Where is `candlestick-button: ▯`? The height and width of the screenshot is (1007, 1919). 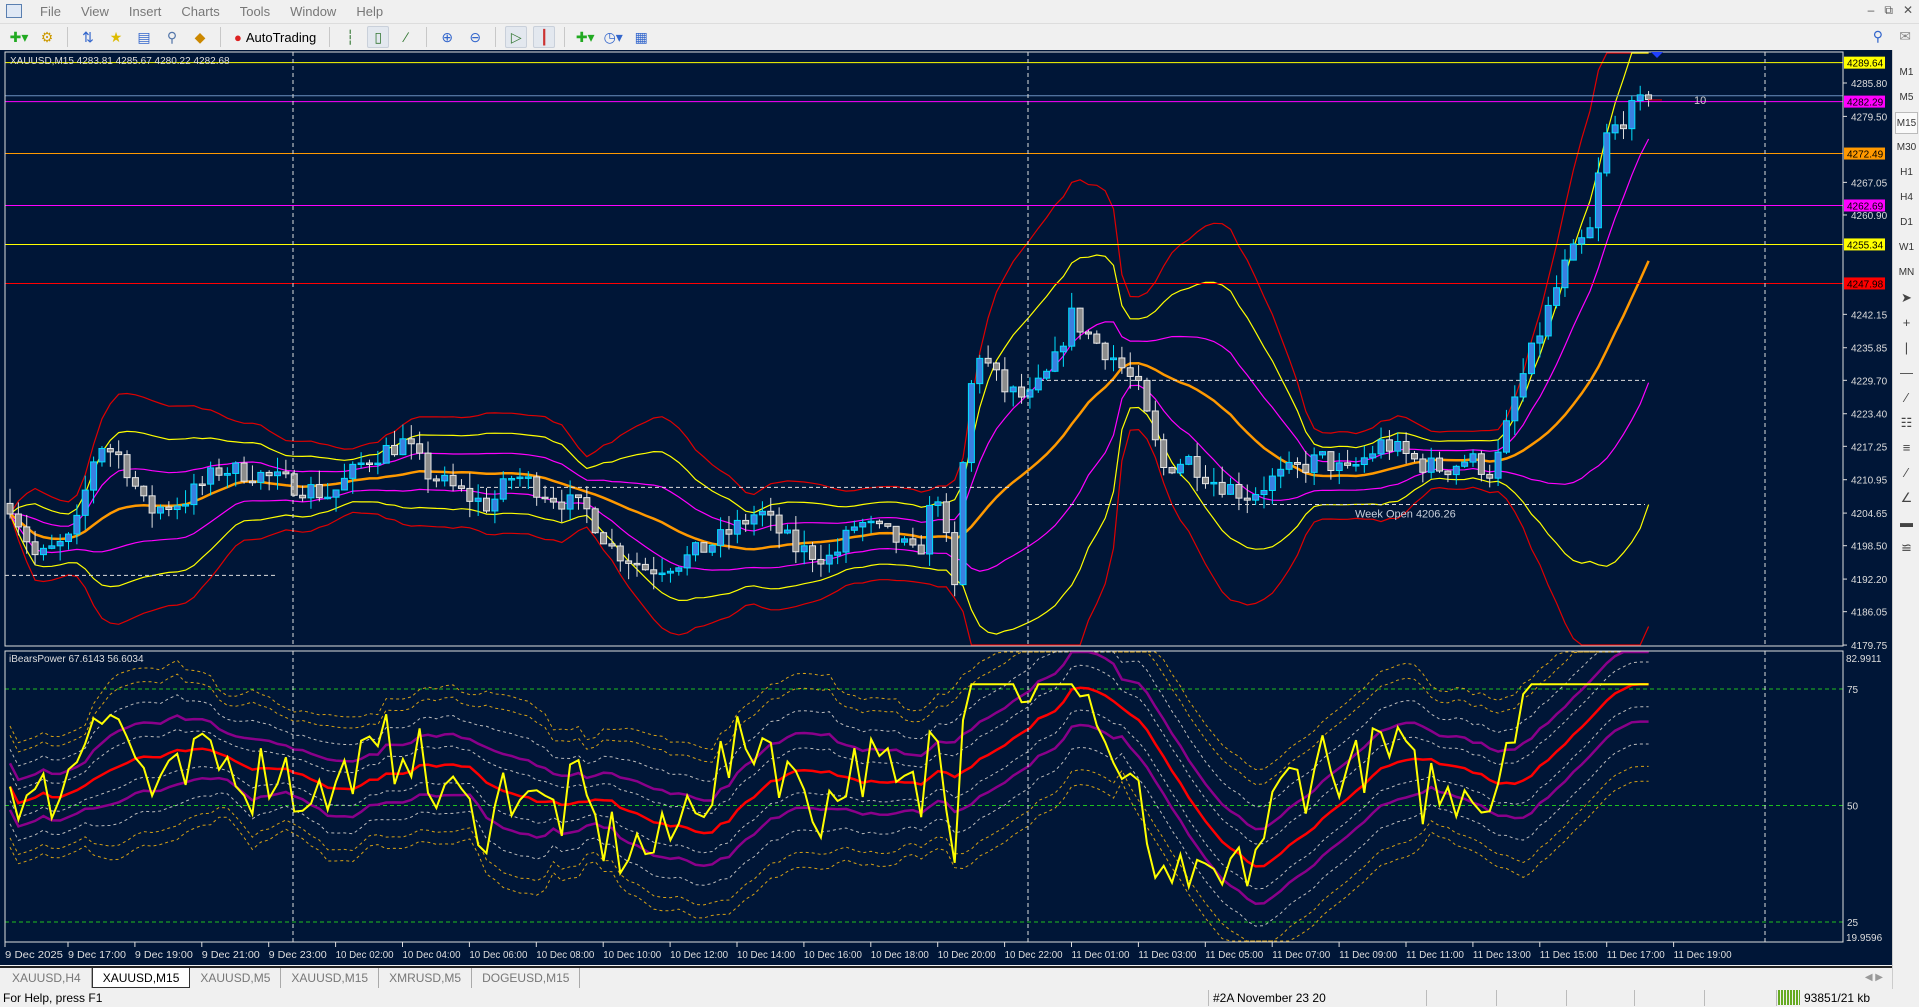 candlestick-button: ▯ is located at coordinates (378, 37).